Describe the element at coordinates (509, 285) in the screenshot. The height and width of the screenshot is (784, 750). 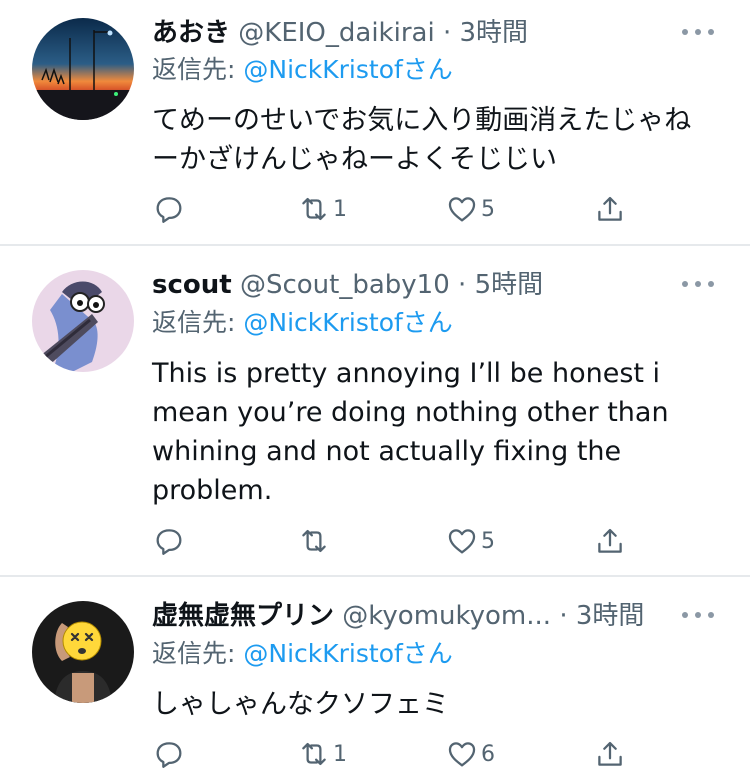
I see `tweet-time: 5時間` at that location.